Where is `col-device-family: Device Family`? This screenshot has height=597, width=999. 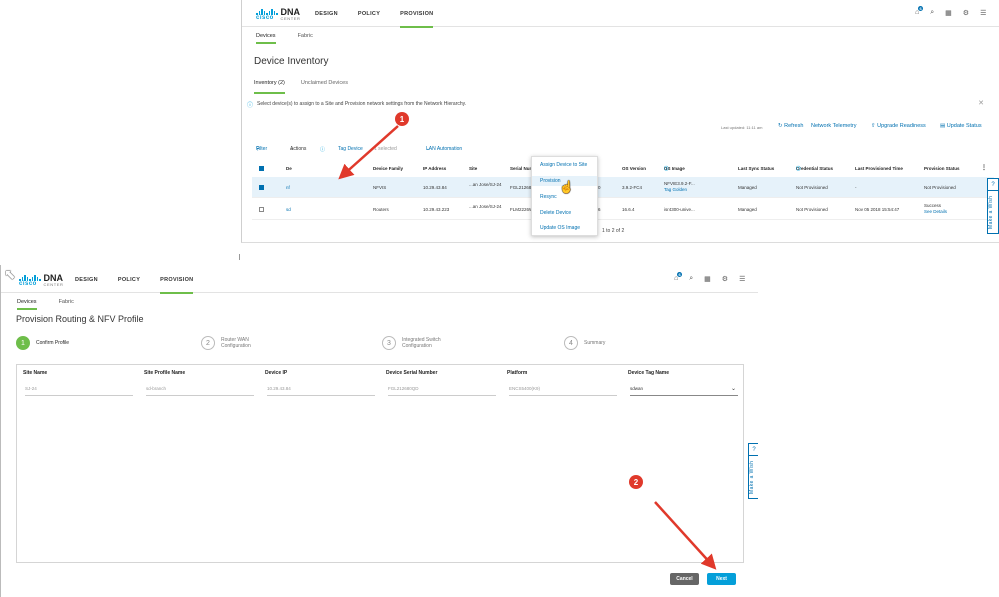
col-device-family: Device Family is located at coordinates (388, 168).